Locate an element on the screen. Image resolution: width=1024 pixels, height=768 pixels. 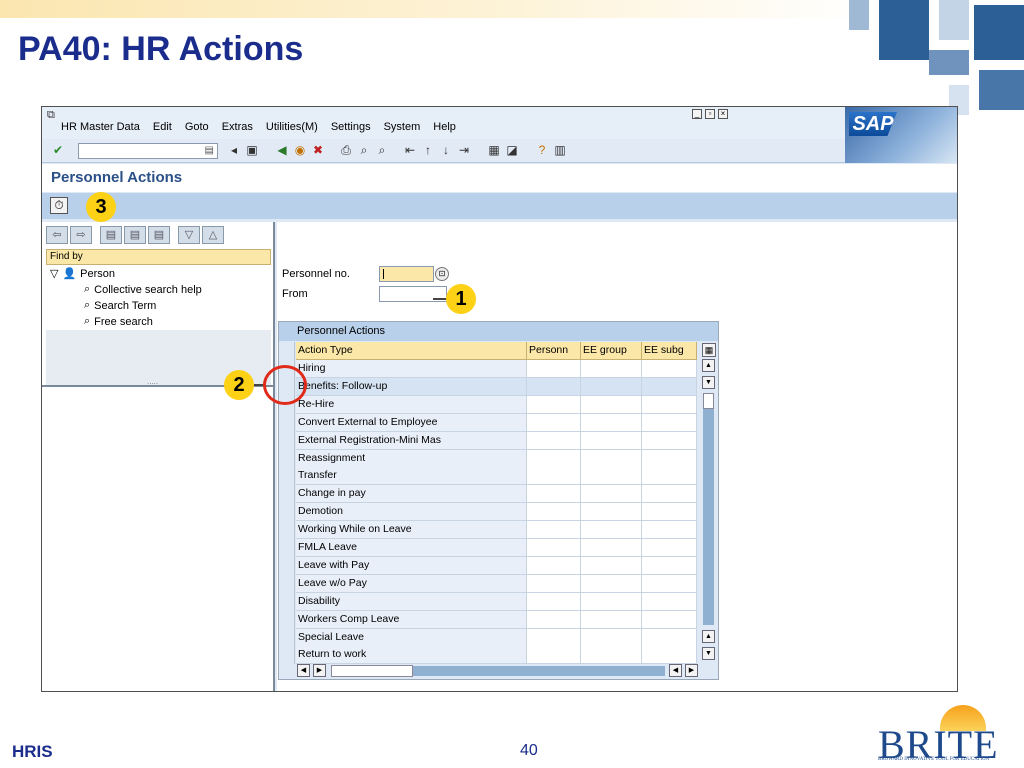
exit-icon: ◉ is located at coordinates (300, 150).